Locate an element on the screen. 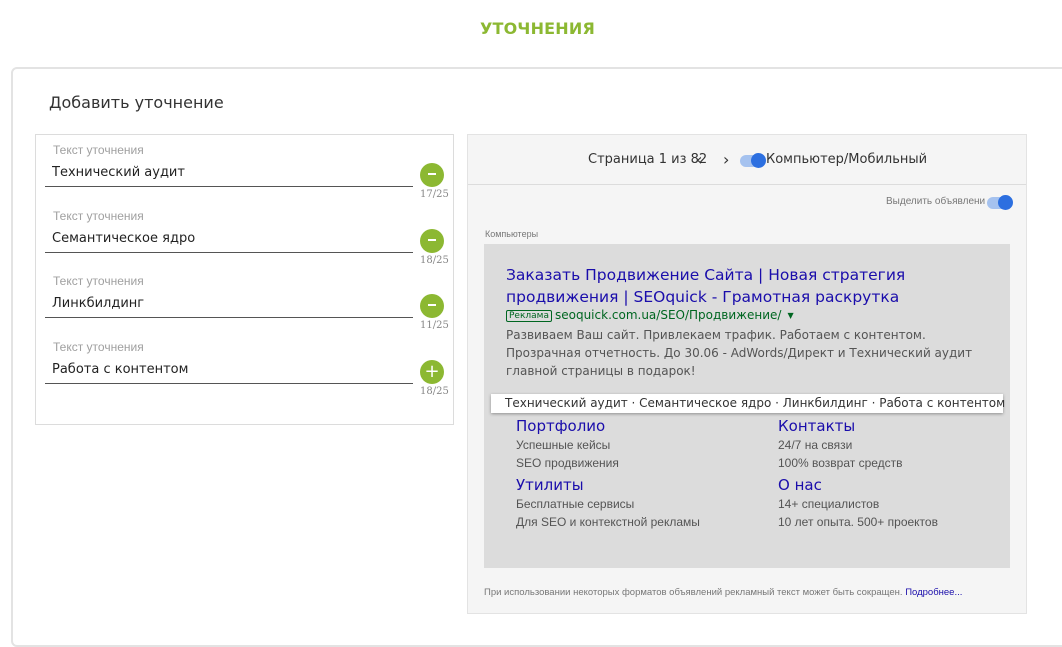 This screenshot has width=1062, height=647. plus-icon: + is located at coordinates (432, 371).